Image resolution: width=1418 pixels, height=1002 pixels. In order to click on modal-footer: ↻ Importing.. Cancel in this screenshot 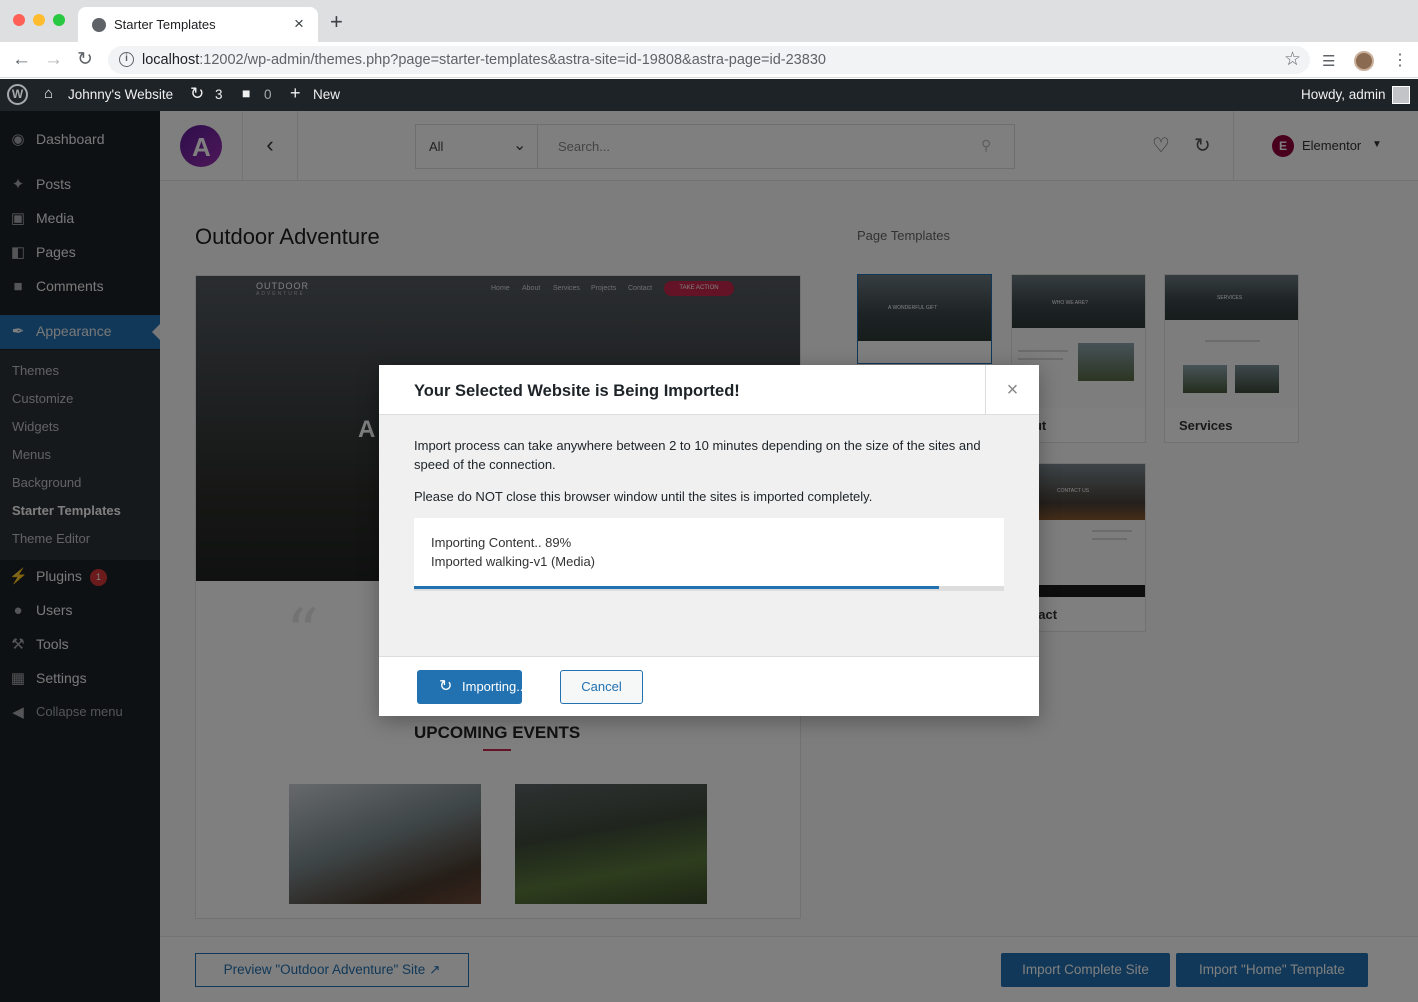, I will do `click(709, 686)`.